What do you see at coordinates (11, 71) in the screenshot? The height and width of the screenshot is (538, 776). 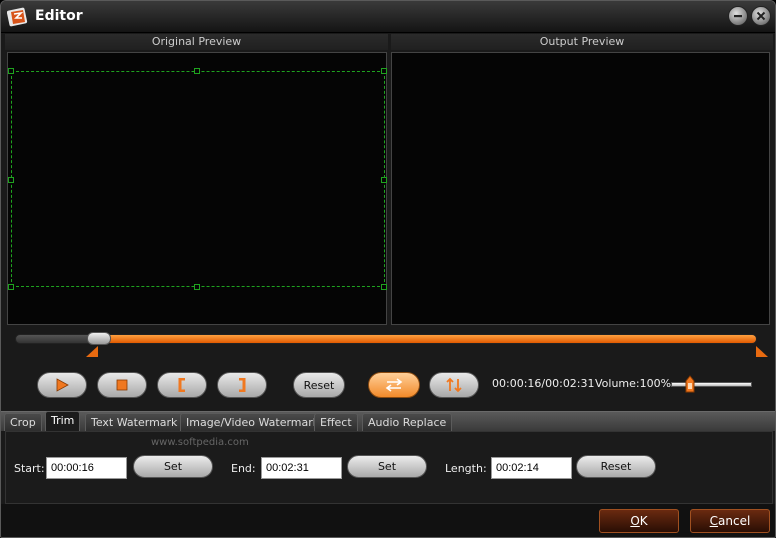 I see `crop-handle-top-left` at bounding box center [11, 71].